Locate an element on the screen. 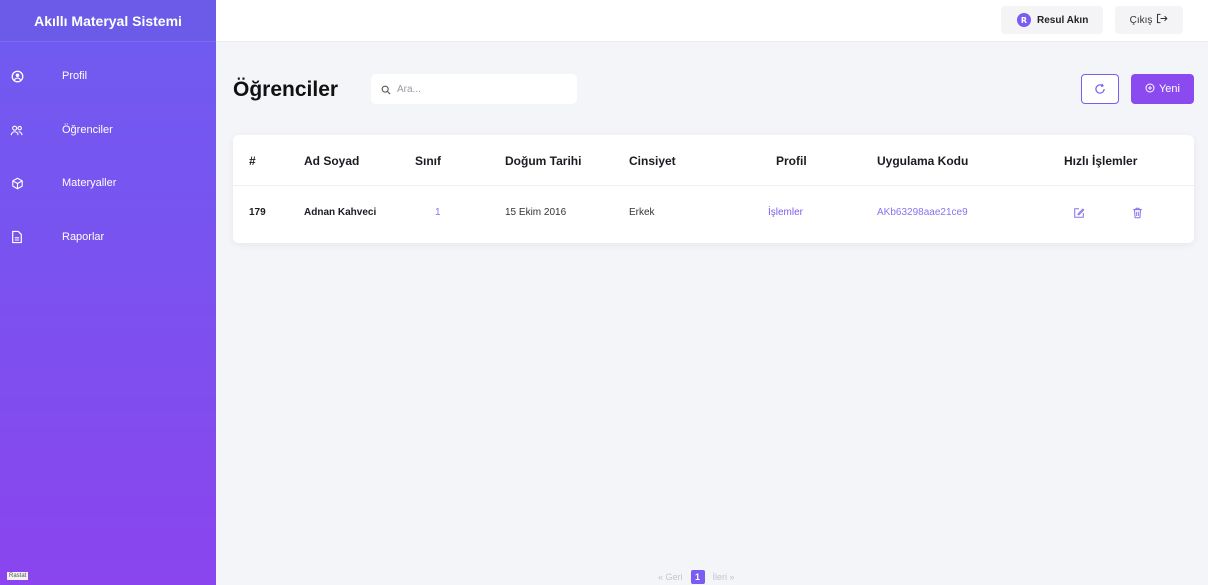  refresh-icon is located at coordinates (1100, 89).